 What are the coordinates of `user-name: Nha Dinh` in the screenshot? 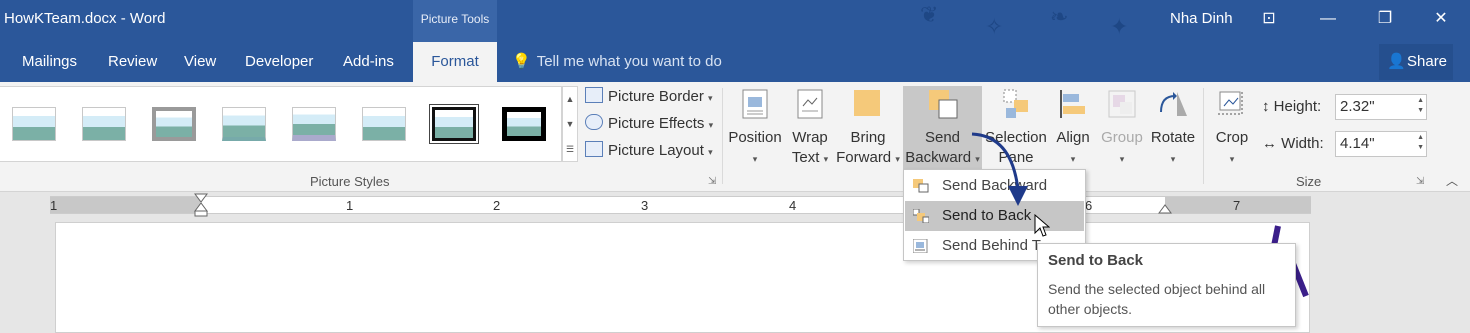 It's located at (1201, 18).